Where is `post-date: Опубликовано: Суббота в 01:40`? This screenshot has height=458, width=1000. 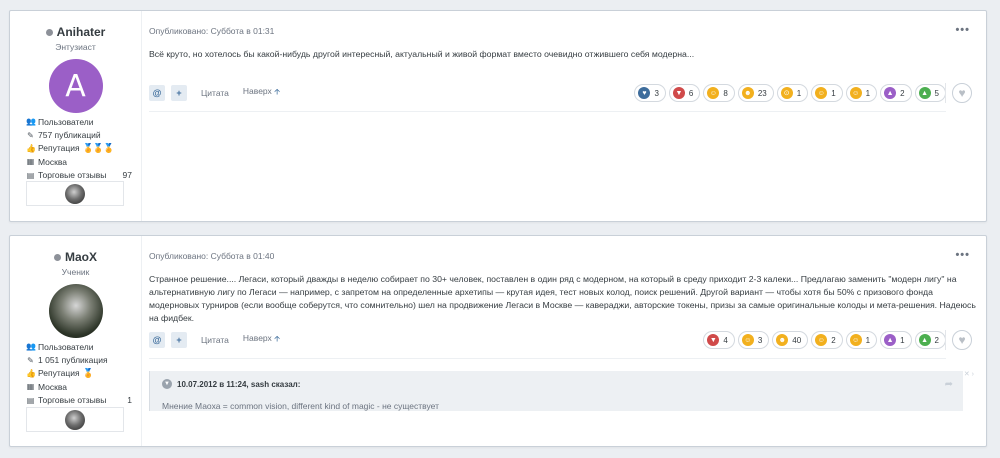
post-date: Опубликовано: Суббота в 01:40 is located at coordinates (211, 256).